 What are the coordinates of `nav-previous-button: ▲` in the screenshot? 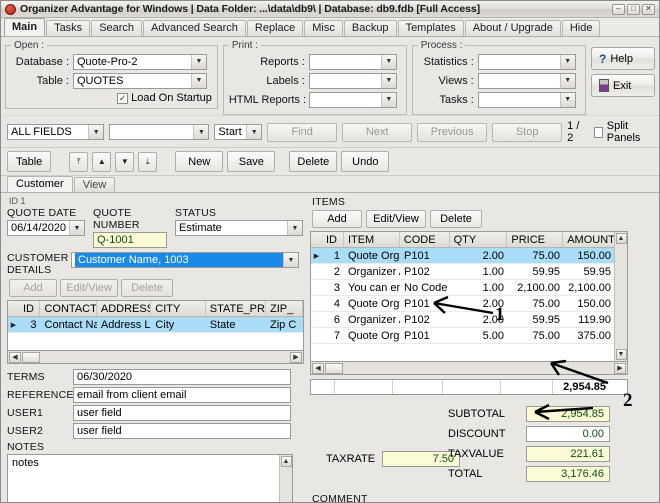 It's located at (102, 161).